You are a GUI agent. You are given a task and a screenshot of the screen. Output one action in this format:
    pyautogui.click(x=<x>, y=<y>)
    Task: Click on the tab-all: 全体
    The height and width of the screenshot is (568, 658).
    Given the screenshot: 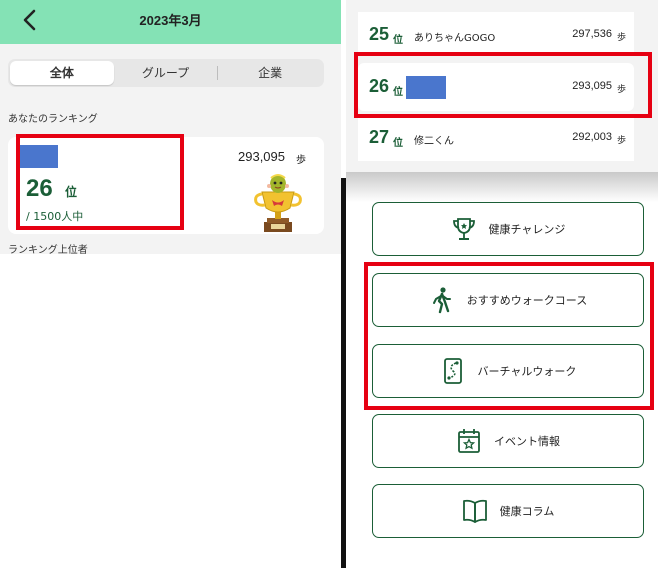 What is the action you would take?
    pyautogui.click(x=62, y=73)
    